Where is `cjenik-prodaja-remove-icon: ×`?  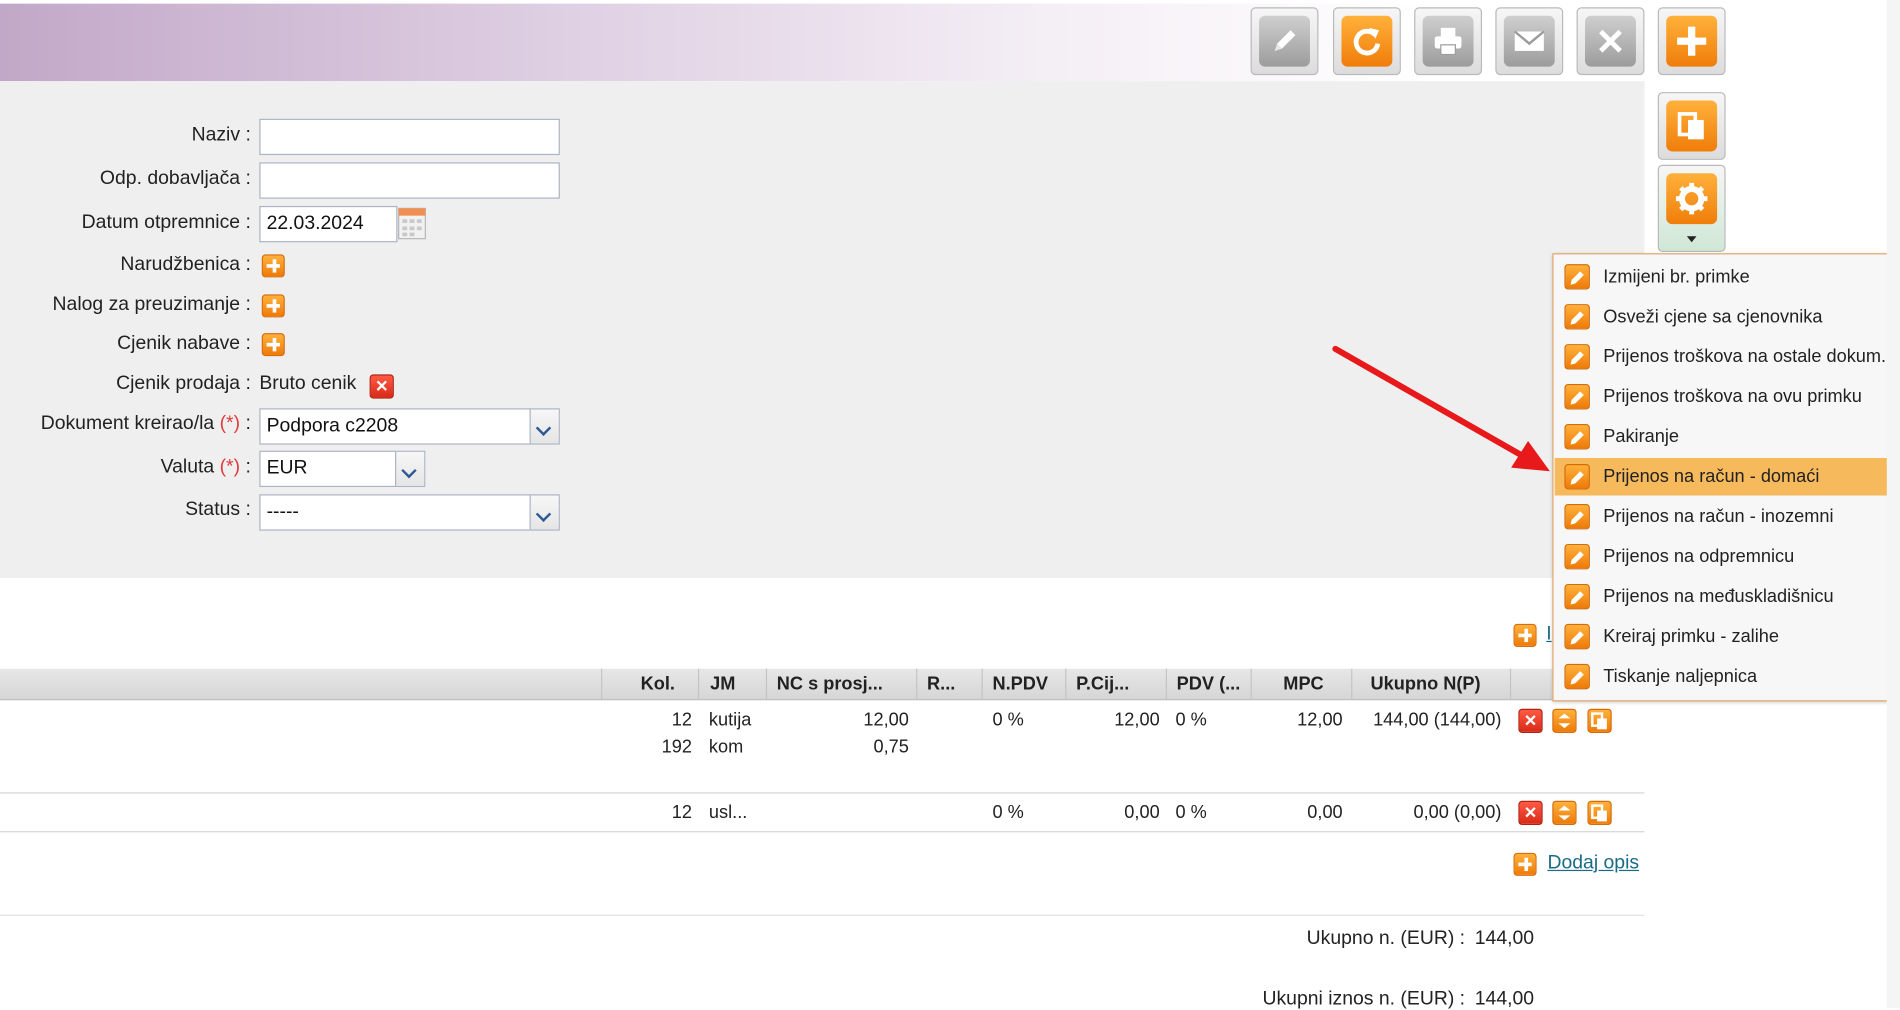 cjenik-prodaja-remove-icon: × is located at coordinates (381, 386).